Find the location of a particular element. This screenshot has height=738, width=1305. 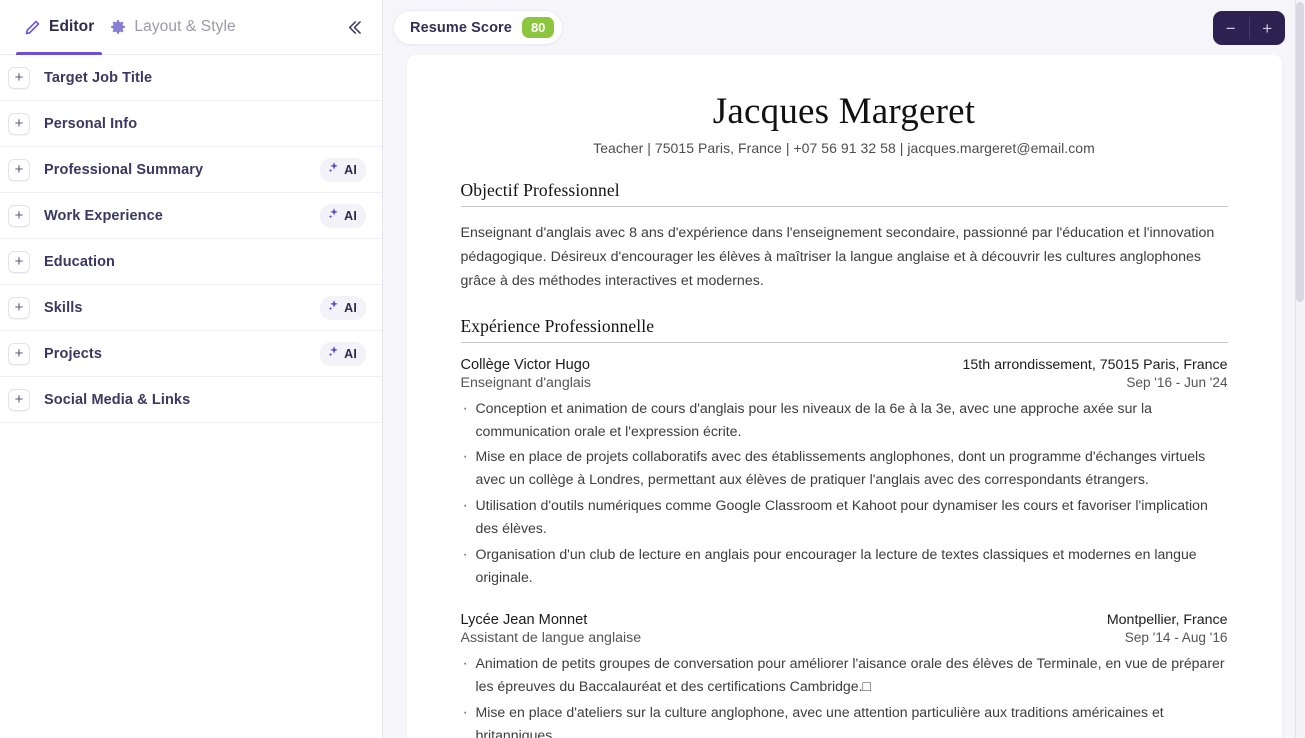

sidebar-item-education: + Education is located at coordinates (191, 262).